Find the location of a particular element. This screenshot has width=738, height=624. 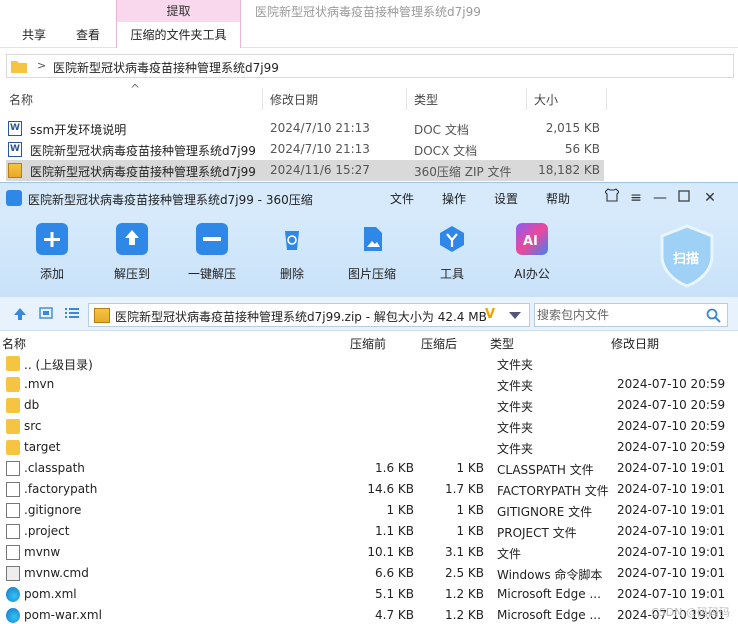

list-view-icon is located at coordinates (72, 314).